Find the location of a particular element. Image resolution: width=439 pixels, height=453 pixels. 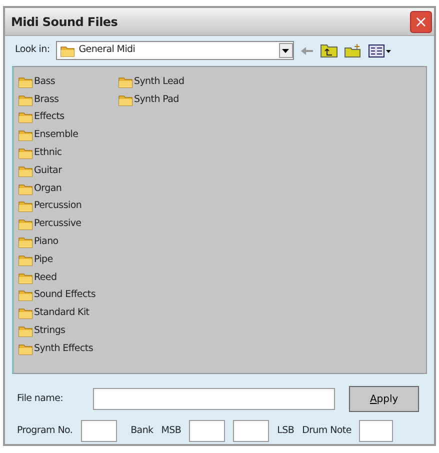

program-no-label: Program No. is located at coordinates (45, 431).